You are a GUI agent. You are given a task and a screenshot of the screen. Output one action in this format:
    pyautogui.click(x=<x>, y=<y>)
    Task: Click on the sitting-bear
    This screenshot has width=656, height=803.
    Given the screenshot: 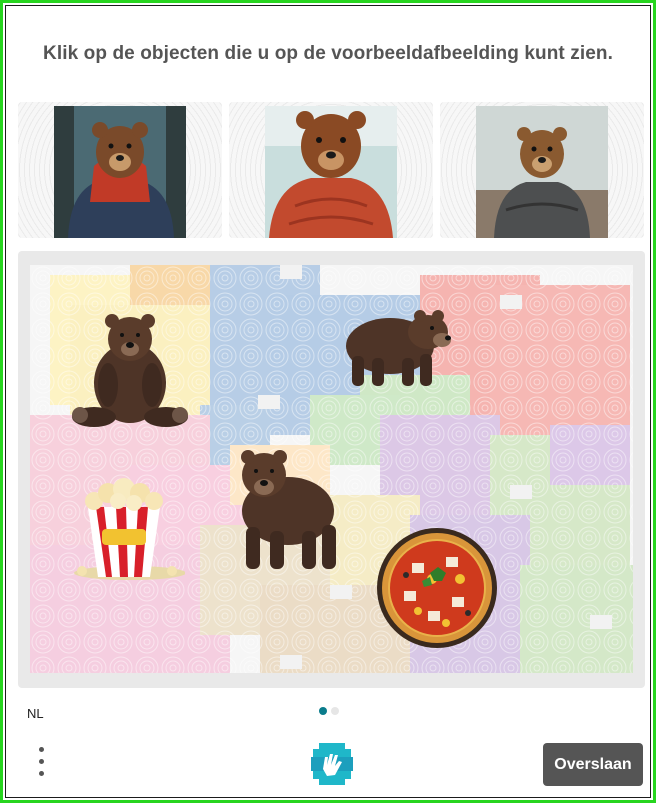 What is the action you would take?
    pyautogui.click(x=130, y=370)
    